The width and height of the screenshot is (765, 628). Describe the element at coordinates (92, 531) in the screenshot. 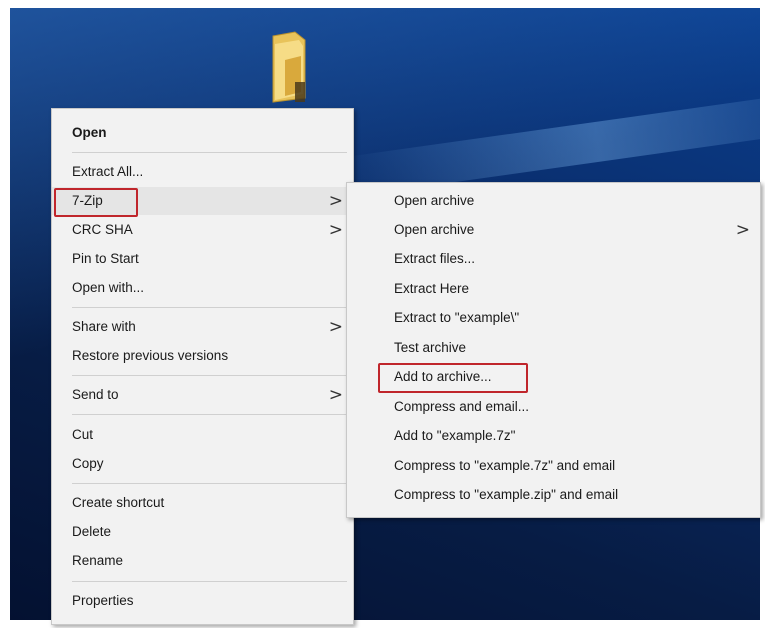

I see `menu-item-label: Delete` at that location.